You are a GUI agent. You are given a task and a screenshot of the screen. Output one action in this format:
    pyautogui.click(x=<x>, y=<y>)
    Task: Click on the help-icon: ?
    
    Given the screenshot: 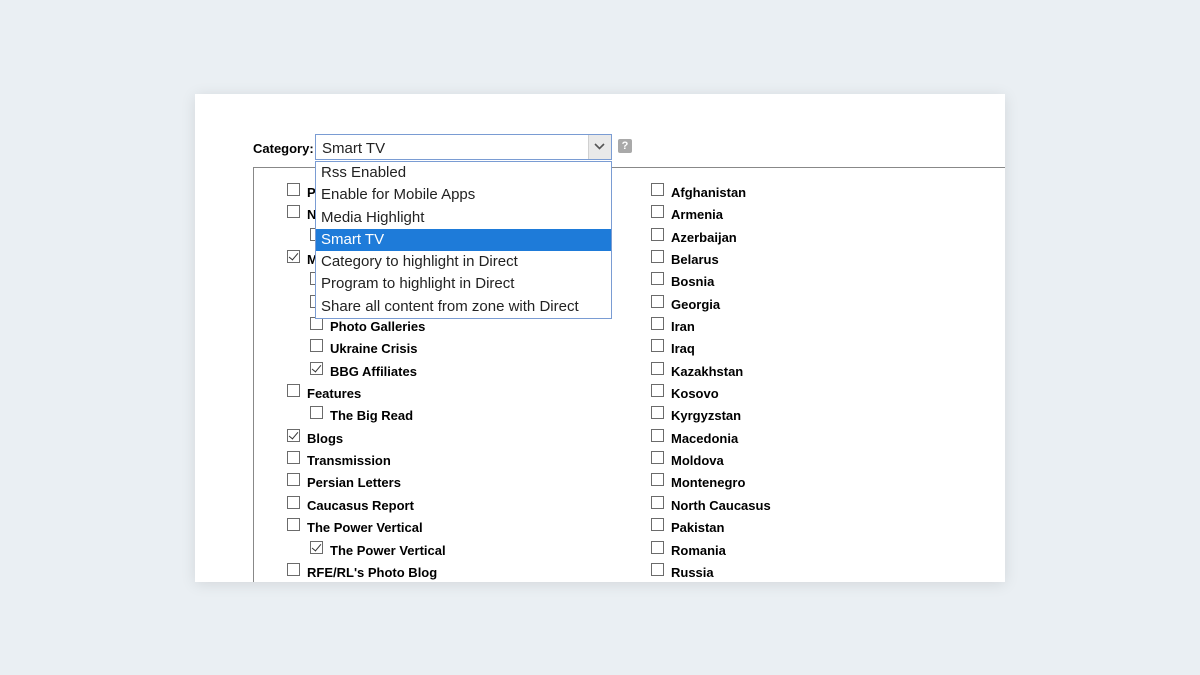 What is the action you would take?
    pyautogui.click(x=625, y=146)
    